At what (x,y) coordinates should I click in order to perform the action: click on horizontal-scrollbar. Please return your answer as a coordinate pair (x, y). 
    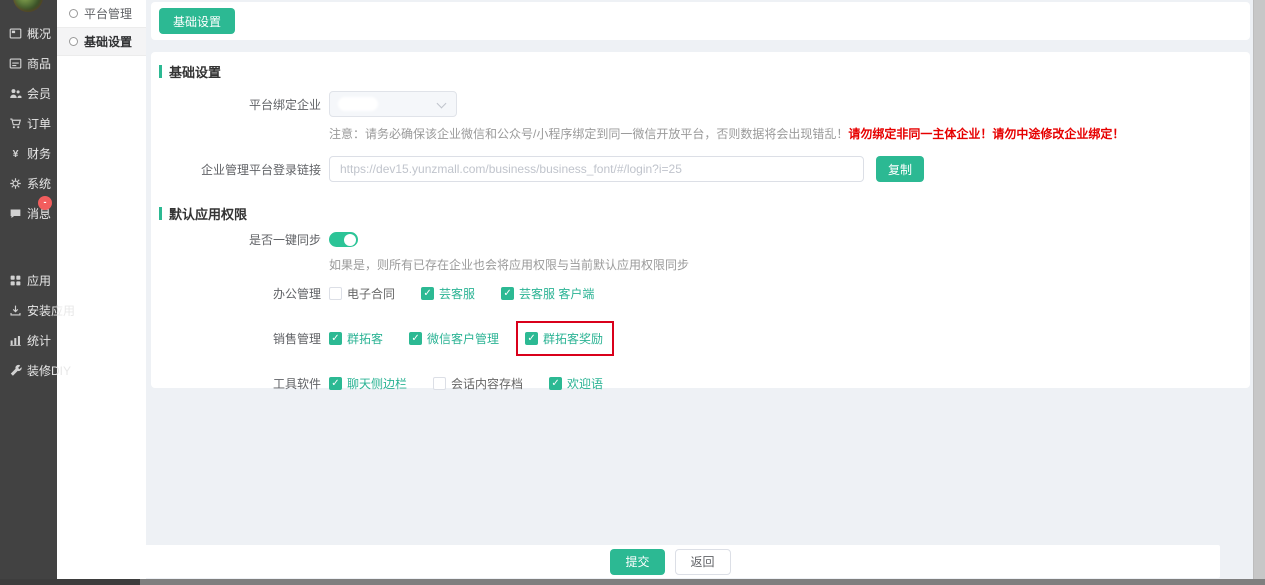
    Looking at the image, I should click on (632, 582).